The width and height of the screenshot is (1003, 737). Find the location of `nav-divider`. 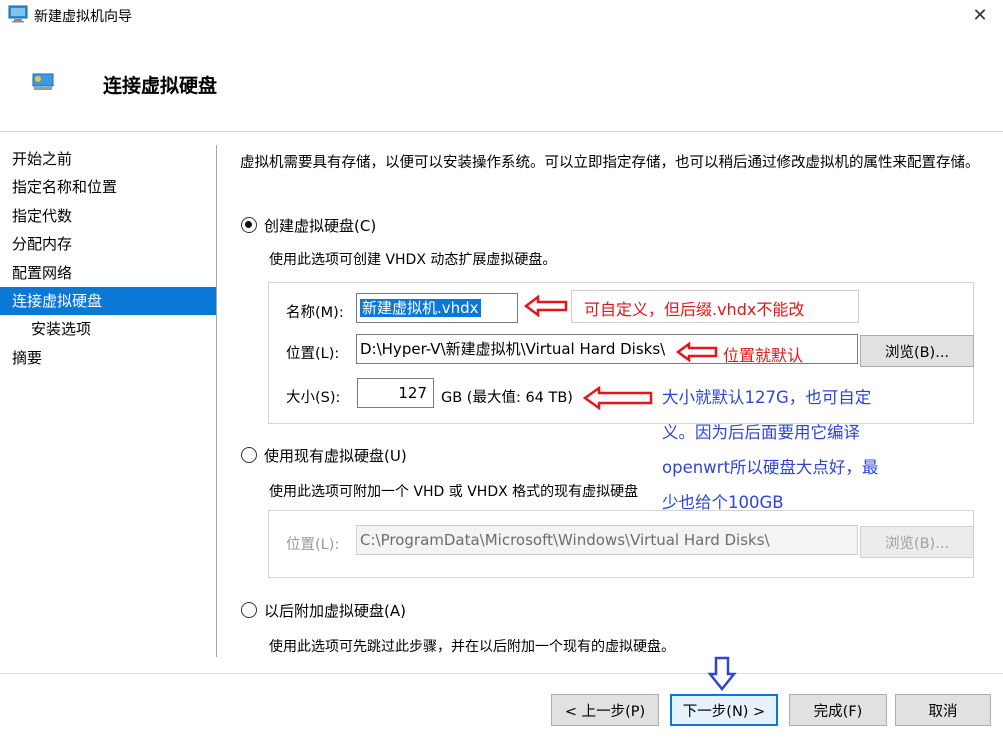

nav-divider is located at coordinates (216, 401).